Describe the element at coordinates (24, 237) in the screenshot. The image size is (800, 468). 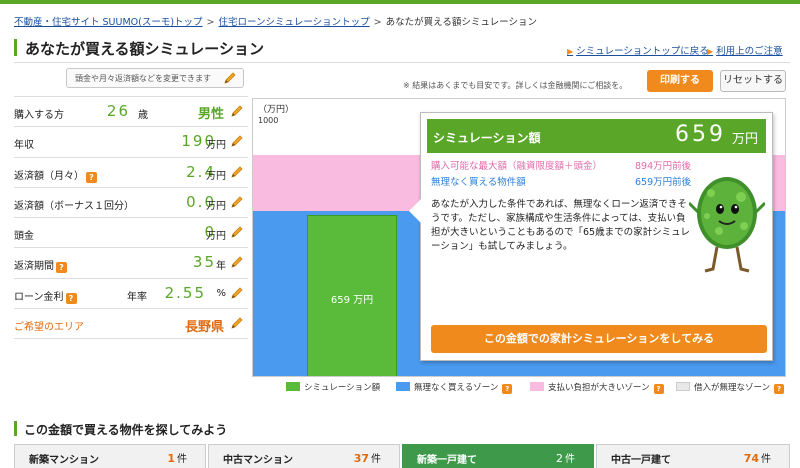
I see `param-label: 頭金` at that location.